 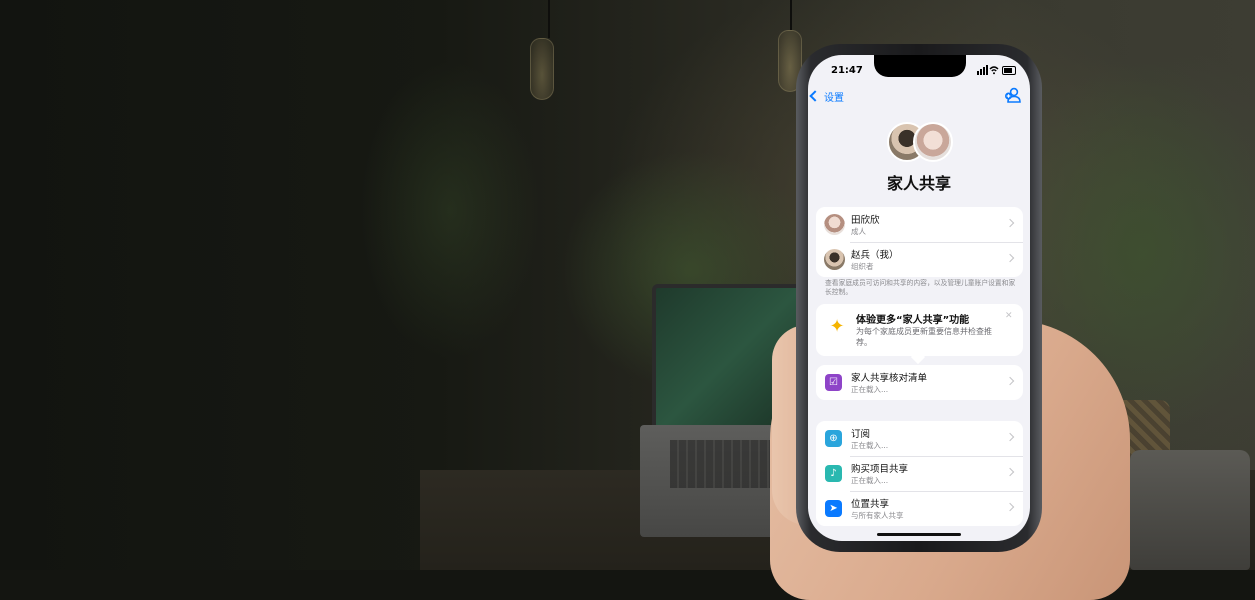 What do you see at coordinates (877, 515) in the screenshot?
I see `feature-status: 与所有家人共享` at bounding box center [877, 515].